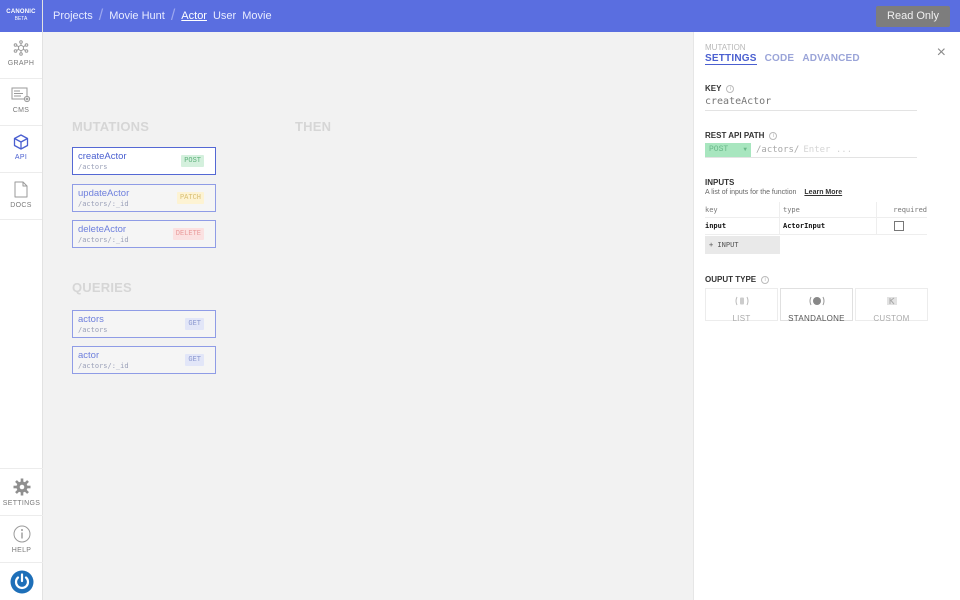  What do you see at coordinates (144, 198) in the screenshot?
I see `endpoint-card-update-actor: updateActor /actors/:_id PATCH` at bounding box center [144, 198].